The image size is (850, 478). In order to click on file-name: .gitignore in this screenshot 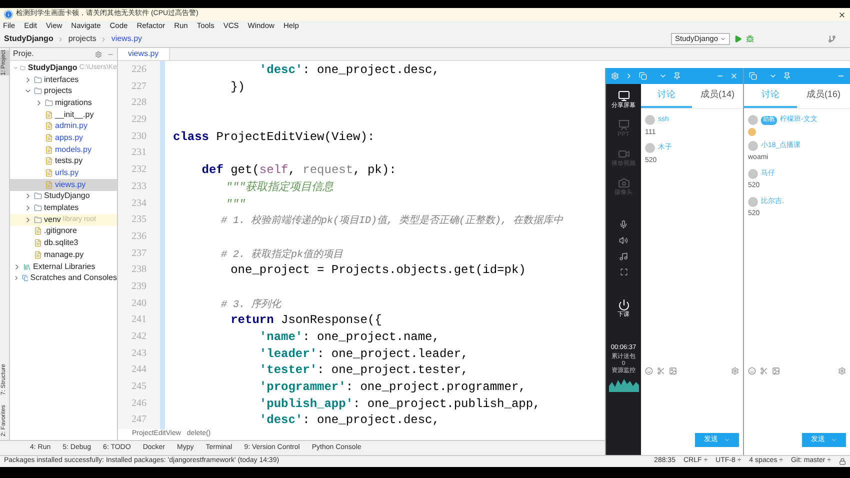, I will do `click(60, 231)`.